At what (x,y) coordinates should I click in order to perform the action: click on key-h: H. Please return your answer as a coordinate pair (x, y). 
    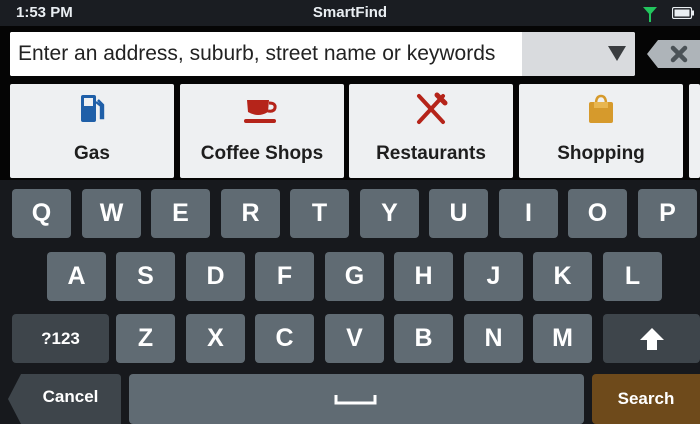
    Looking at the image, I should click on (423, 276).